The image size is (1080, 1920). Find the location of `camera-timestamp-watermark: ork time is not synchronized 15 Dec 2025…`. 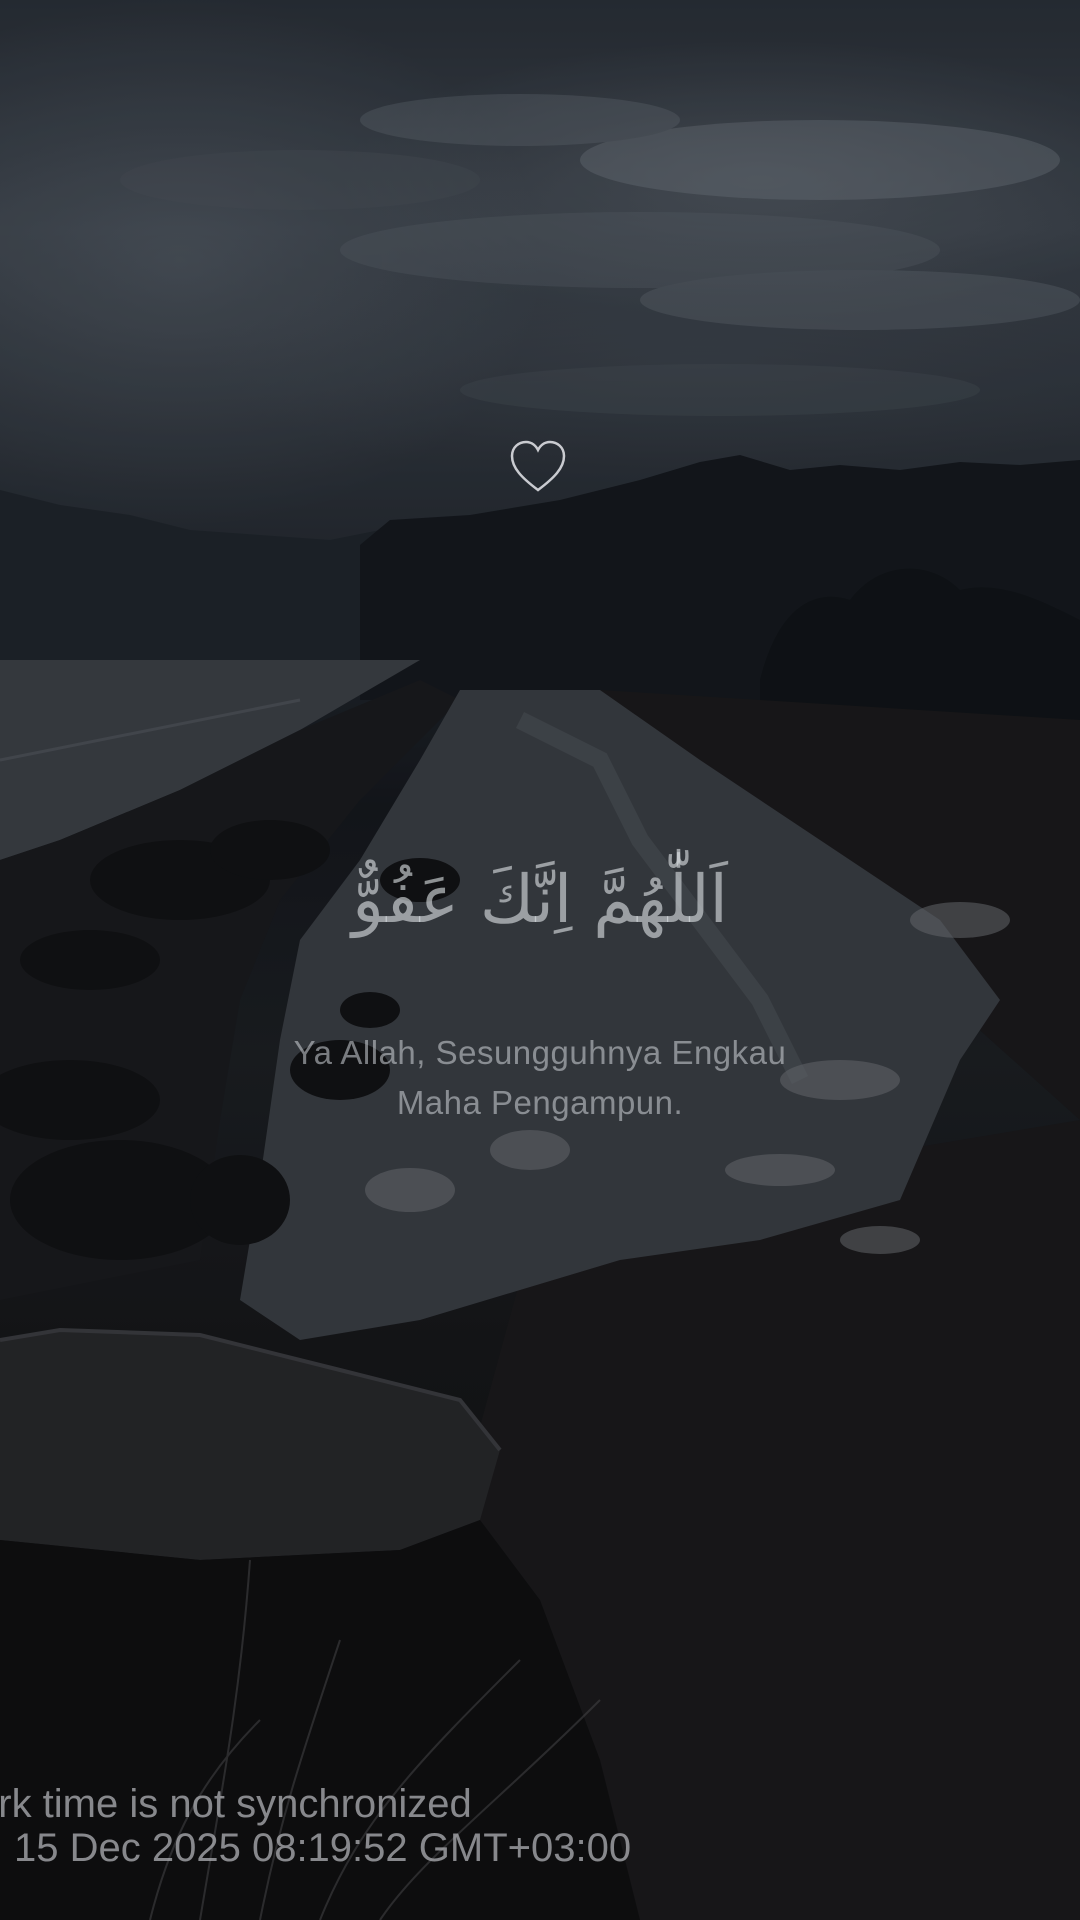

camera-timestamp-watermark: ork time is not synchronized 15 Dec 2025… is located at coordinates (538, 1826).